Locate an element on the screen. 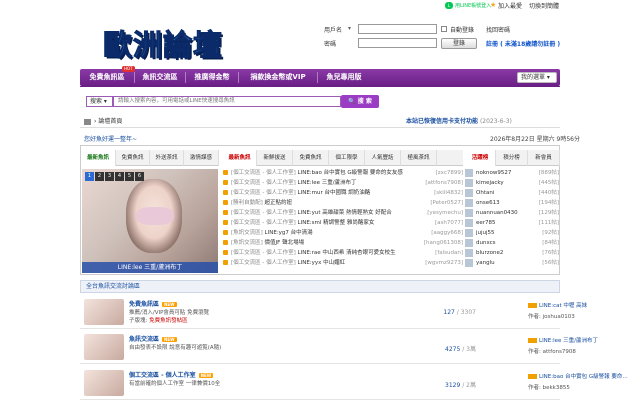 The height and width of the screenshot is (400, 640). last-post-link: LINE:lee 三重/蘆洲布丁 is located at coordinates (568, 341).